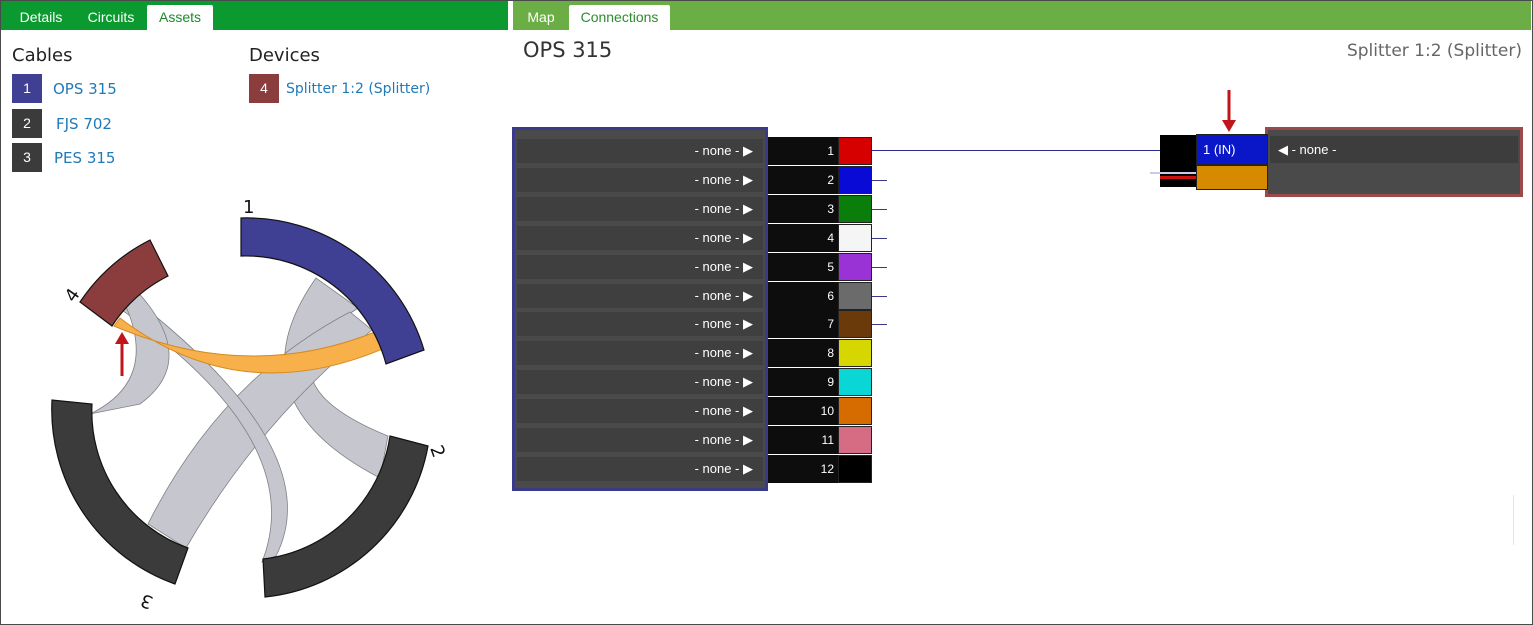 The height and width of the screenshot is (625, 1533). Describe the element at coordinates (254, 15) in the screenshot. I see `left-tab-bar: Details Circuits Assets` at that location.